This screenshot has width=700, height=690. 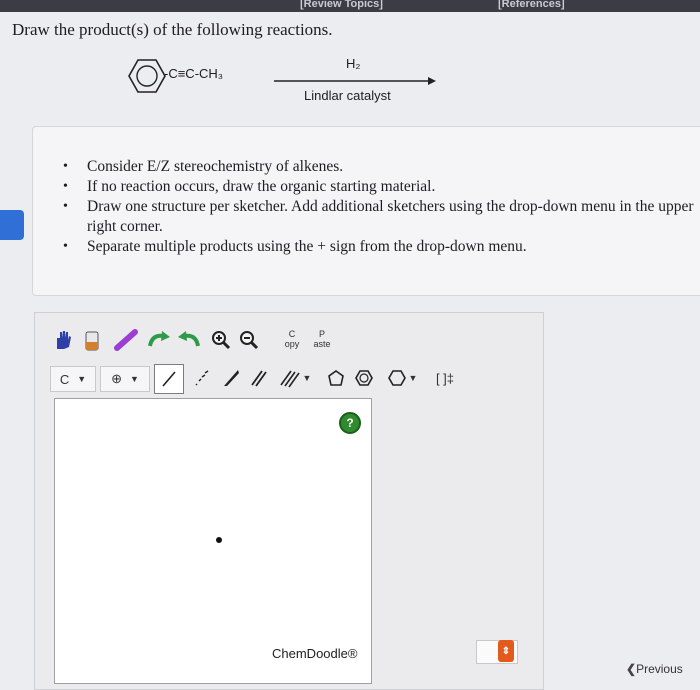 I want to click on triple-bond-tool: ▼, so click(x=295, y=378).